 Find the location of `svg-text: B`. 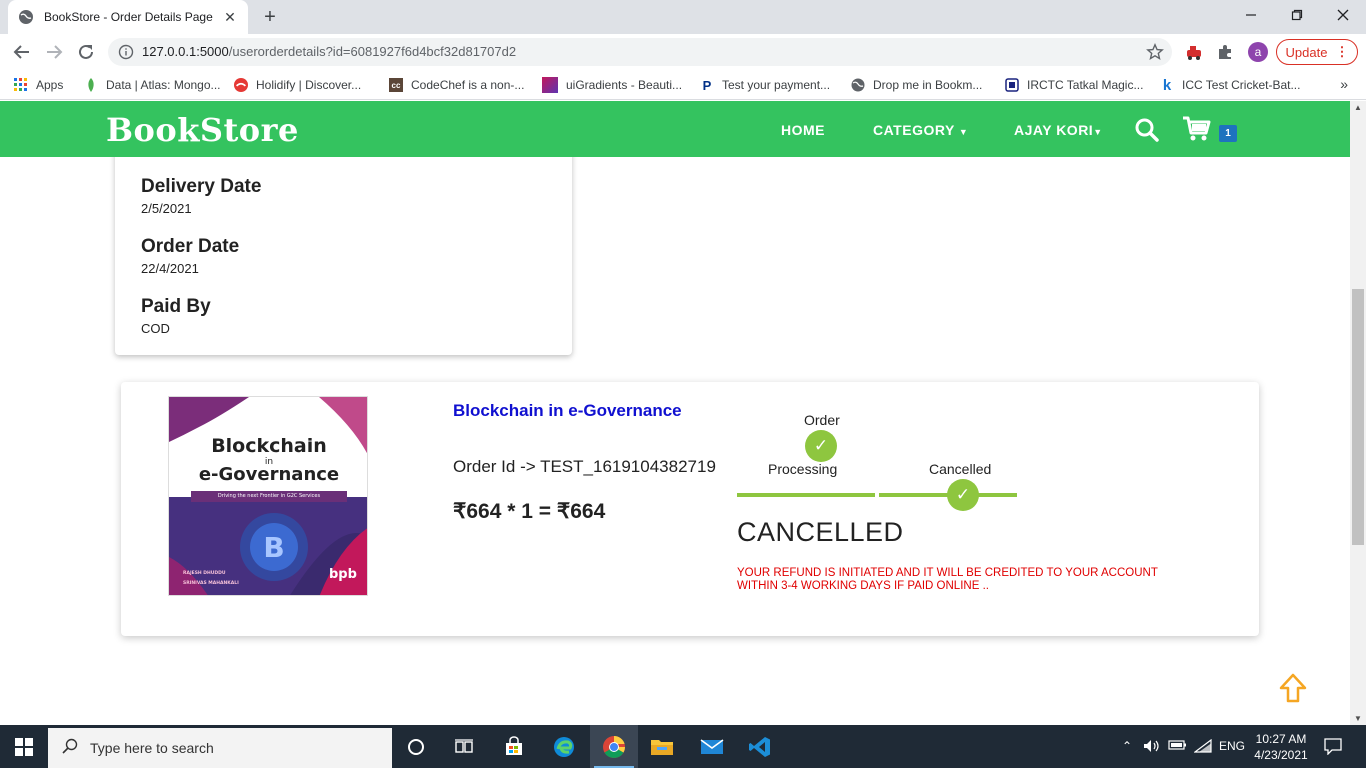

svg-text: B is located at coordinates (273, 547).